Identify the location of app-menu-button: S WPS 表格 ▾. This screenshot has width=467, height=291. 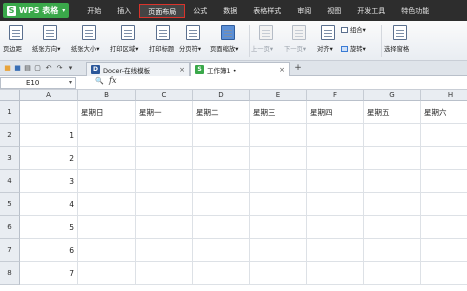
(36, 10).